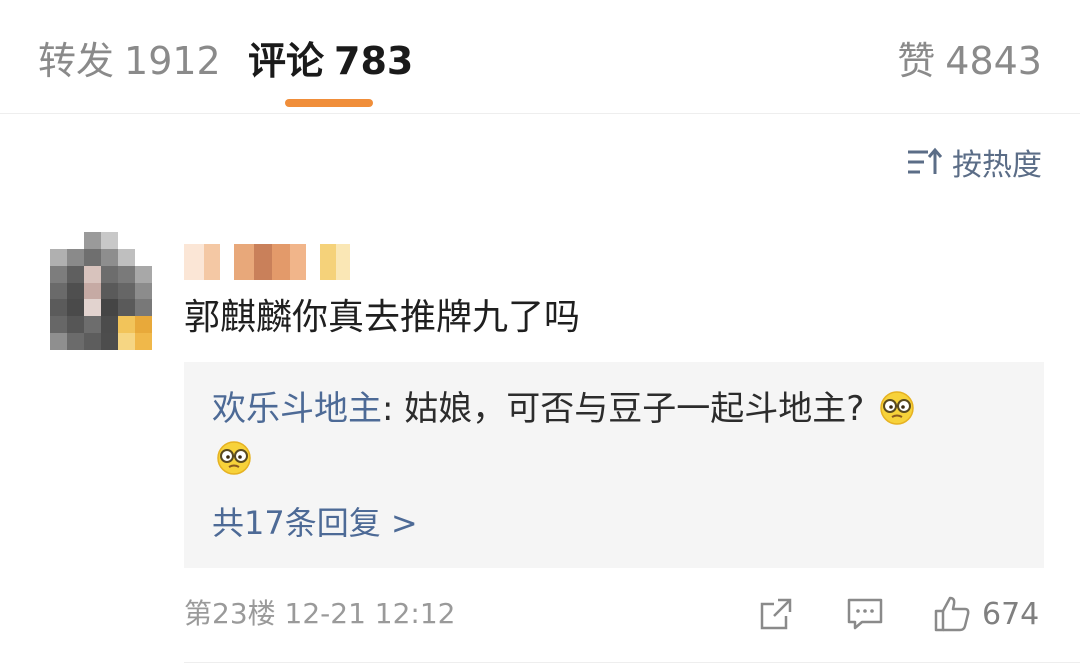 Image resolution: width=1080 pixels, height=670 pixels. What do you see at coordinates (993, 61) in the screenshot?
I see `tab-like-count: 4843` at bounding box center [993, 61].